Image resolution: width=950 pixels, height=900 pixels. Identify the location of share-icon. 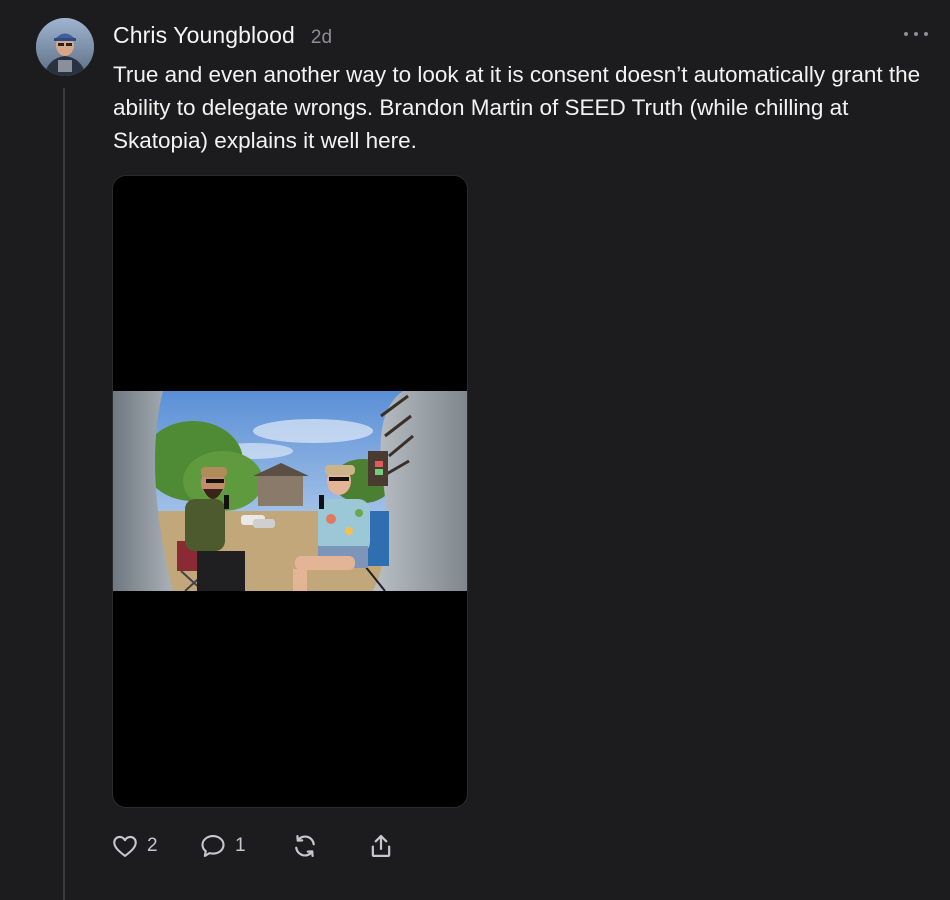
(381, 846).